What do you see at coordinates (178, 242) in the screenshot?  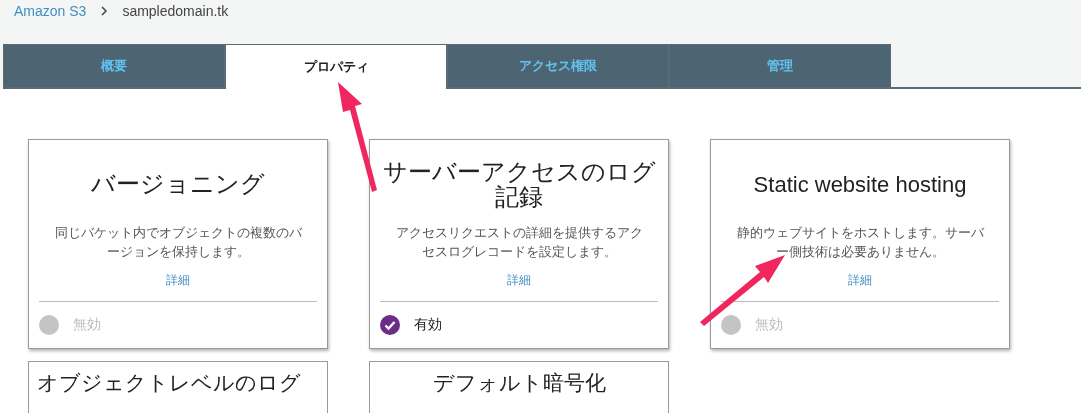 I see `card-description: 同じバケット内でオブジェクトの複数のバージョンを保持します。` at bounding box center [178, 242].